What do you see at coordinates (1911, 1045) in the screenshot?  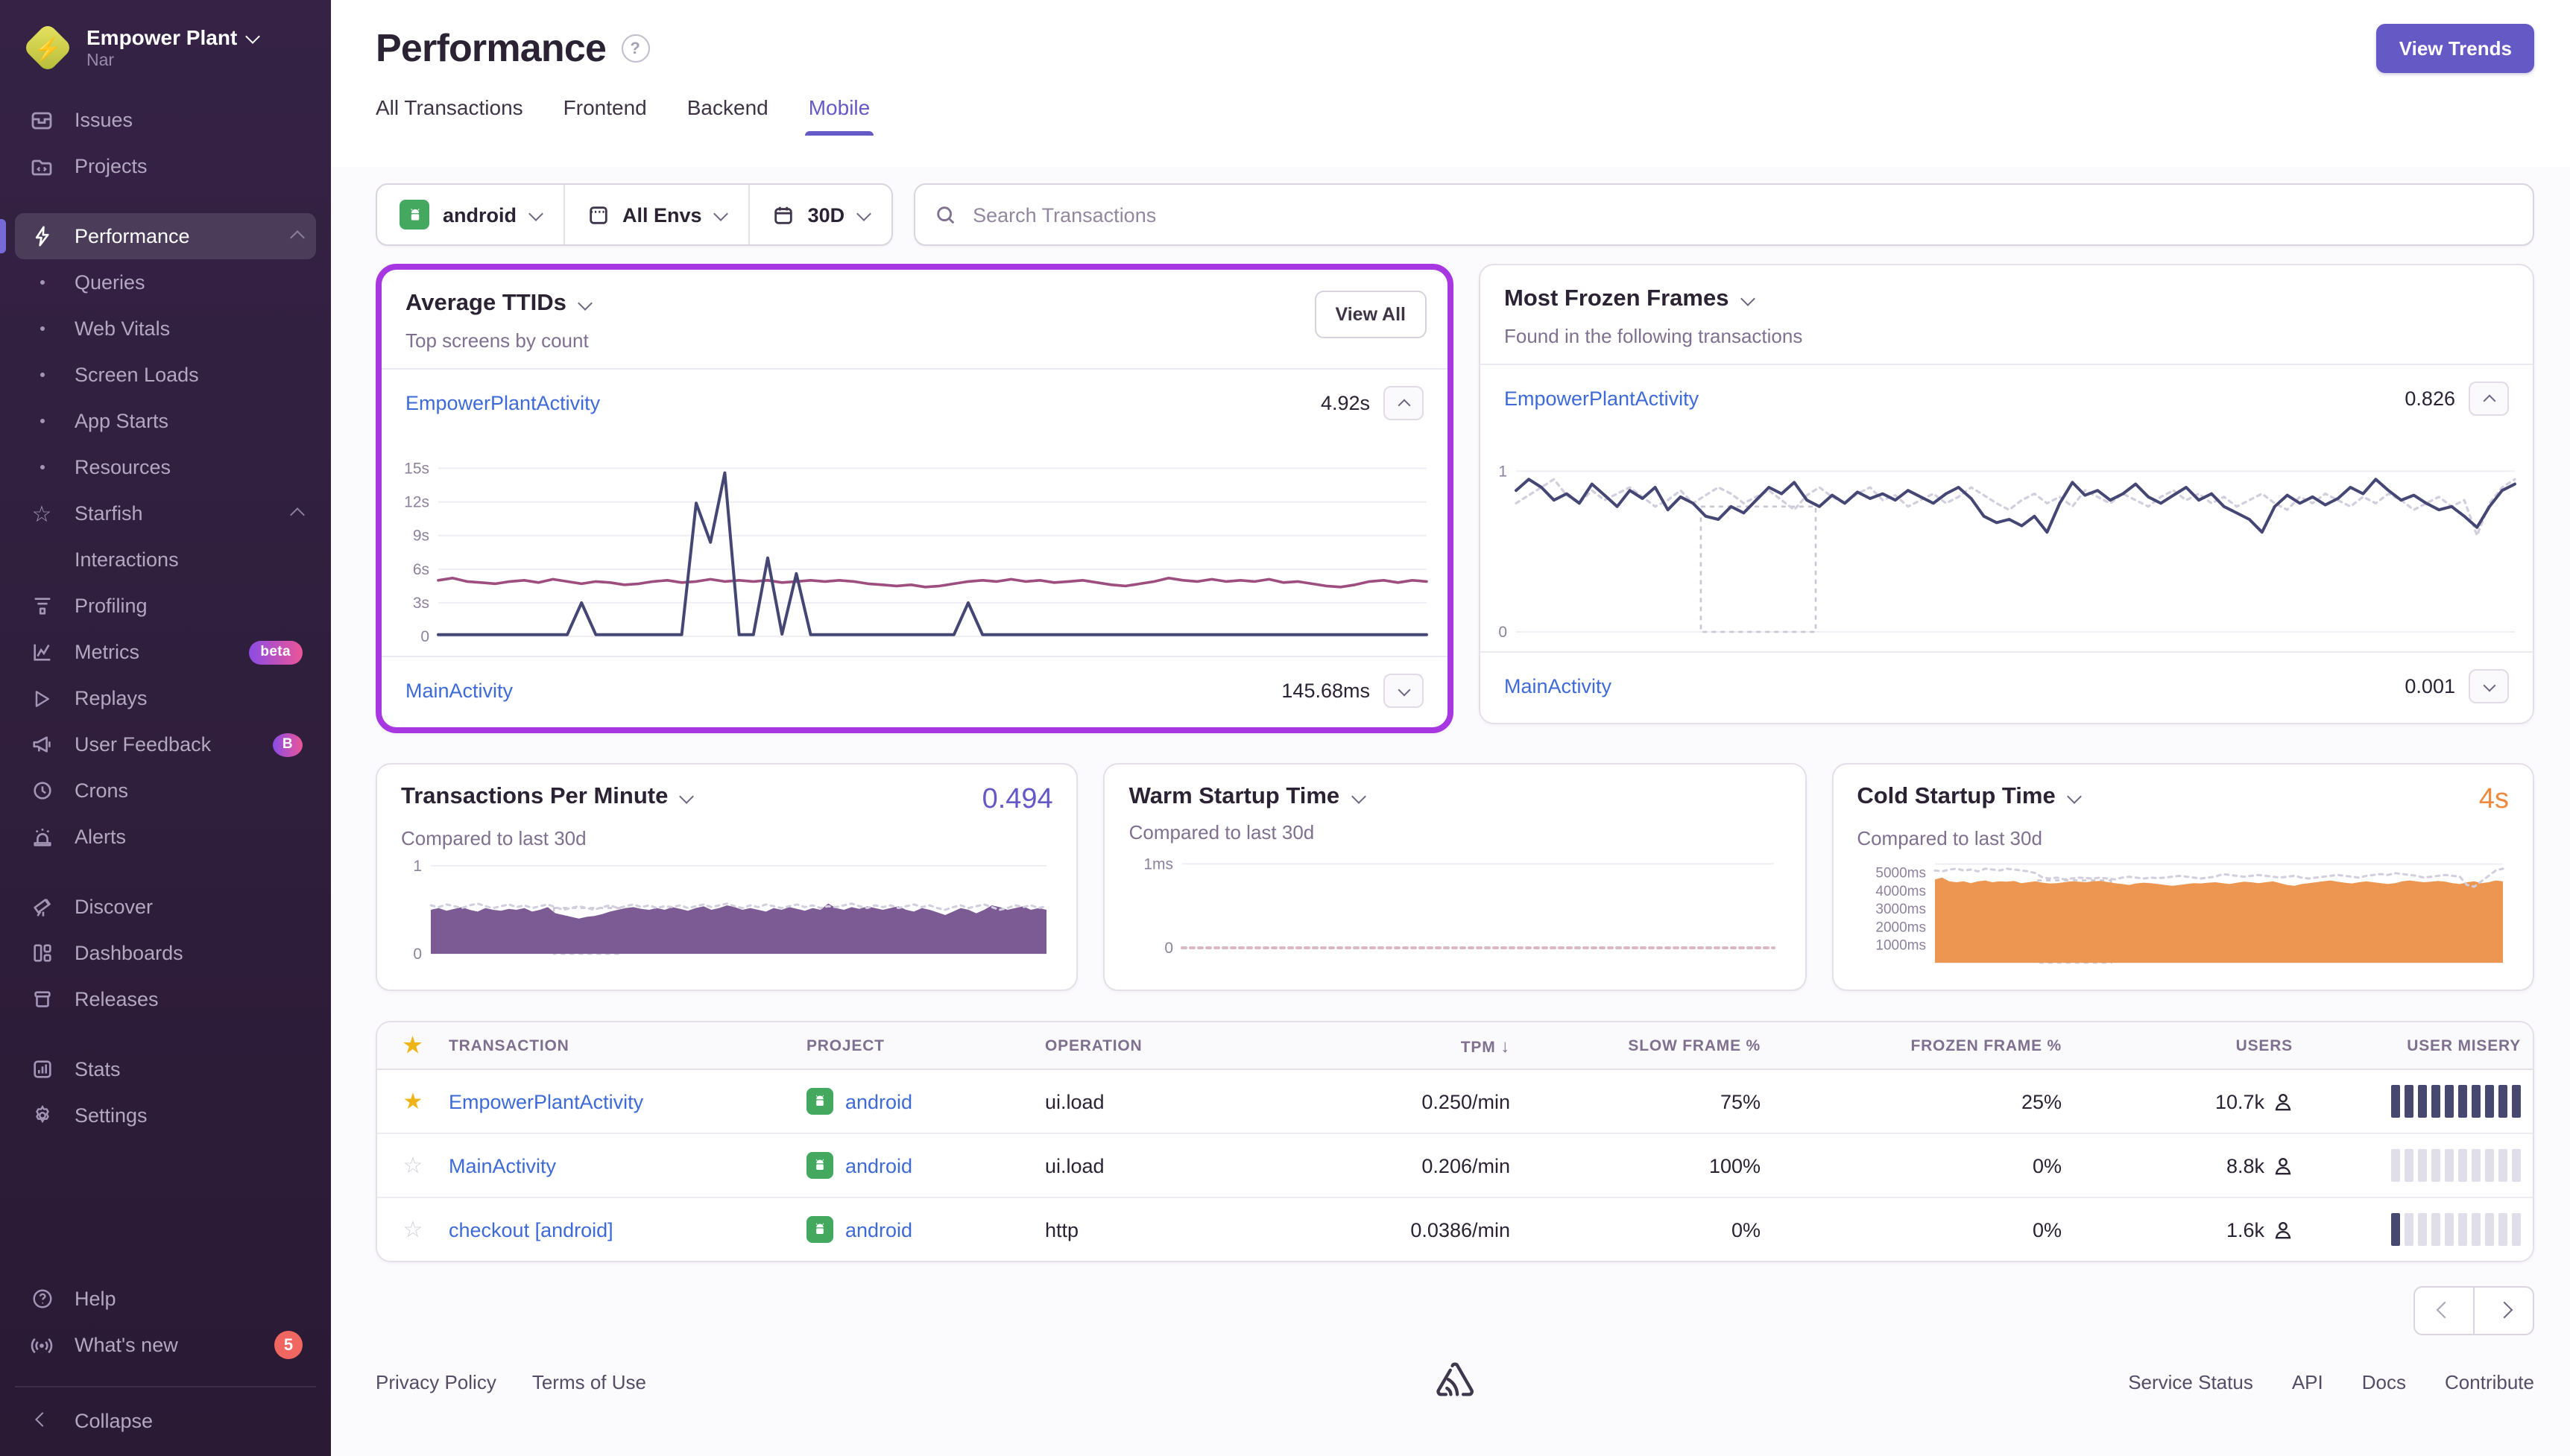 I see `col-frozen-frame: FROZEN FRAME %` at bounding box center [1911, 1045].